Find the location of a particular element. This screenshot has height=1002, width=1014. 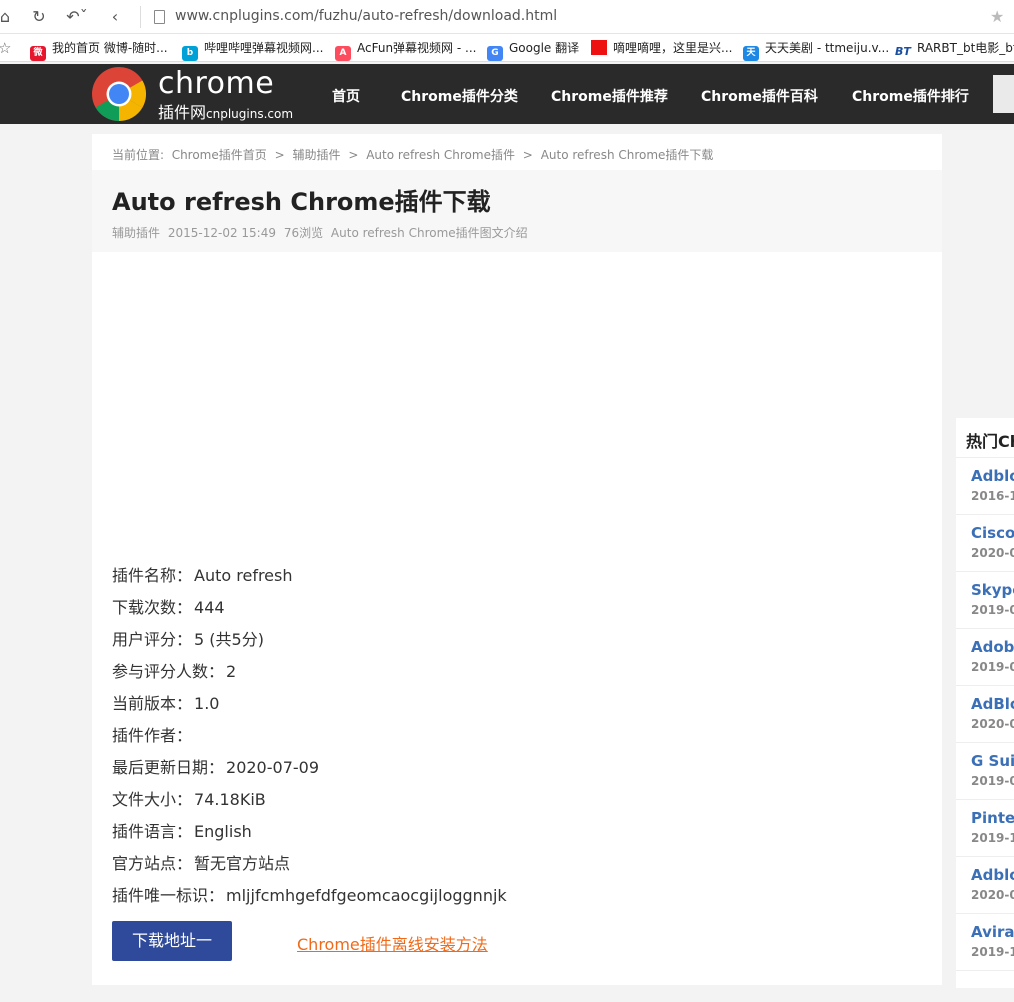

sidebar-item-name: Skype is located at coordinates (992, 590).